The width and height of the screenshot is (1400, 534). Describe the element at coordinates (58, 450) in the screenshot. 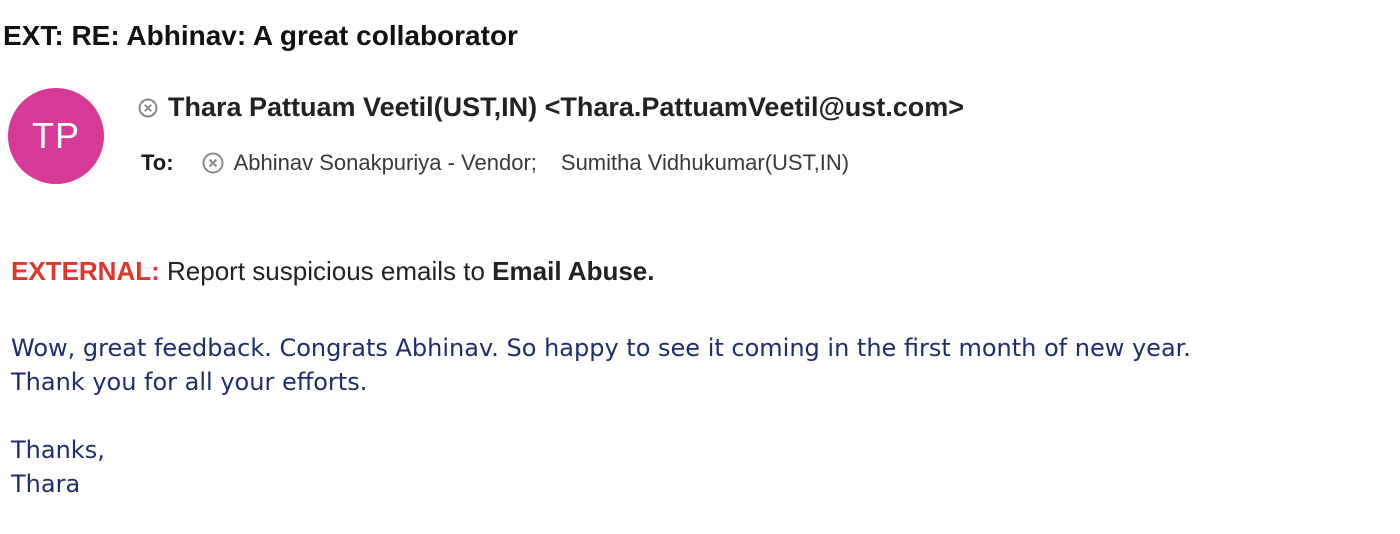

I see `body-line: Thanks,` at that location.